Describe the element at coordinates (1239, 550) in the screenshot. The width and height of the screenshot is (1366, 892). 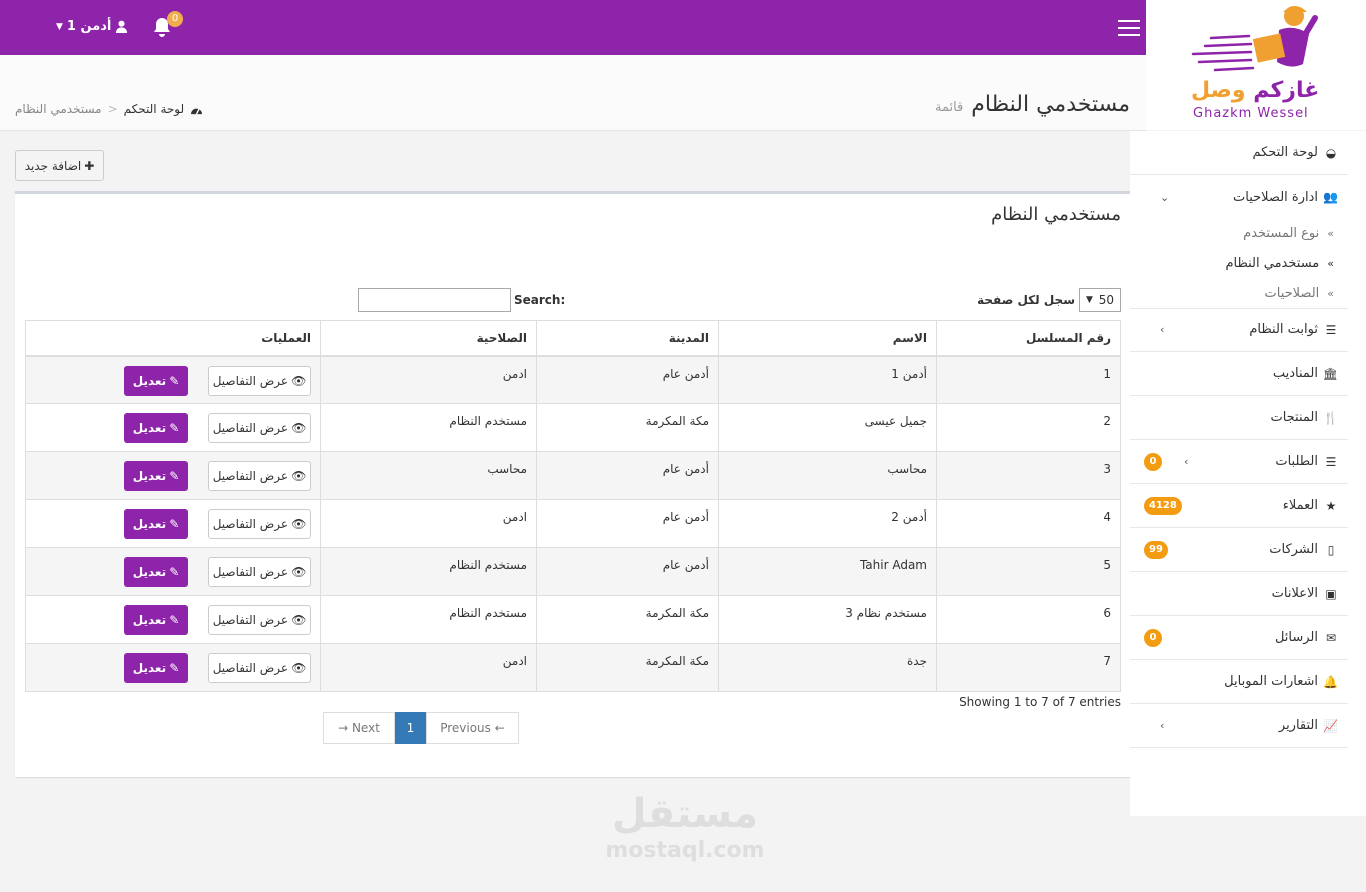
I see `sidebar-item-companies: ▯ الشركات 99` at that location.